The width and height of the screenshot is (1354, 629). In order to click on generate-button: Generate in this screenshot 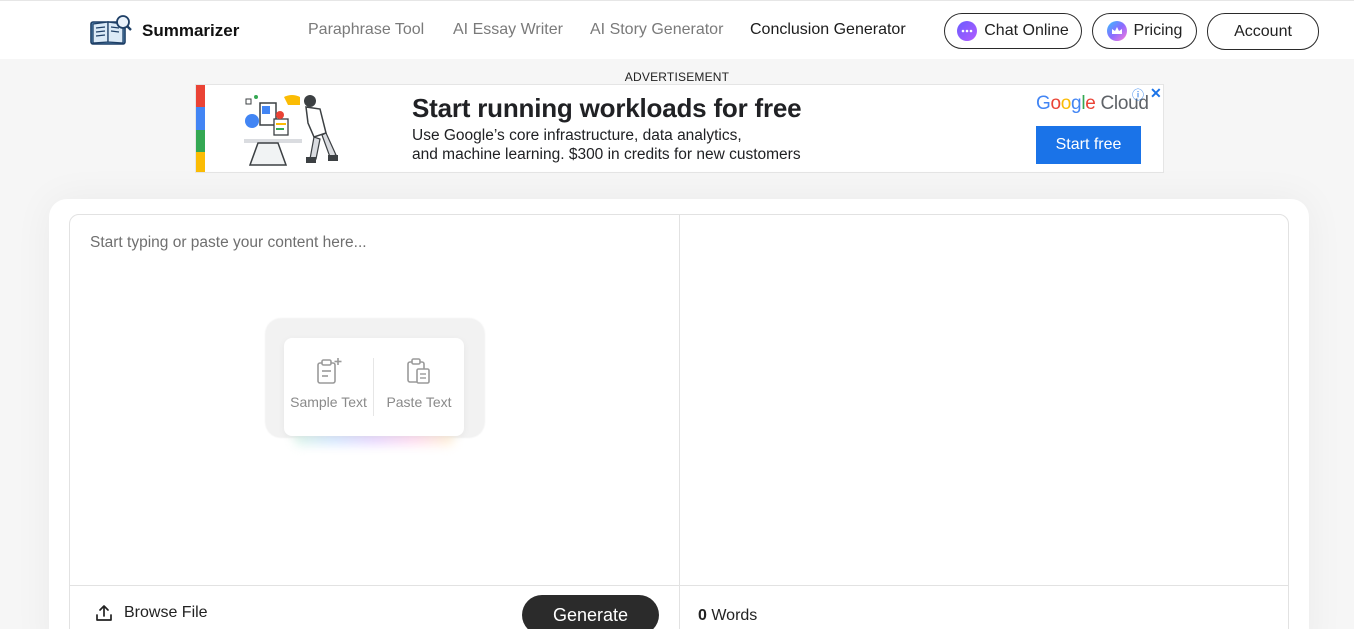, I will do `click(590, 612)`.